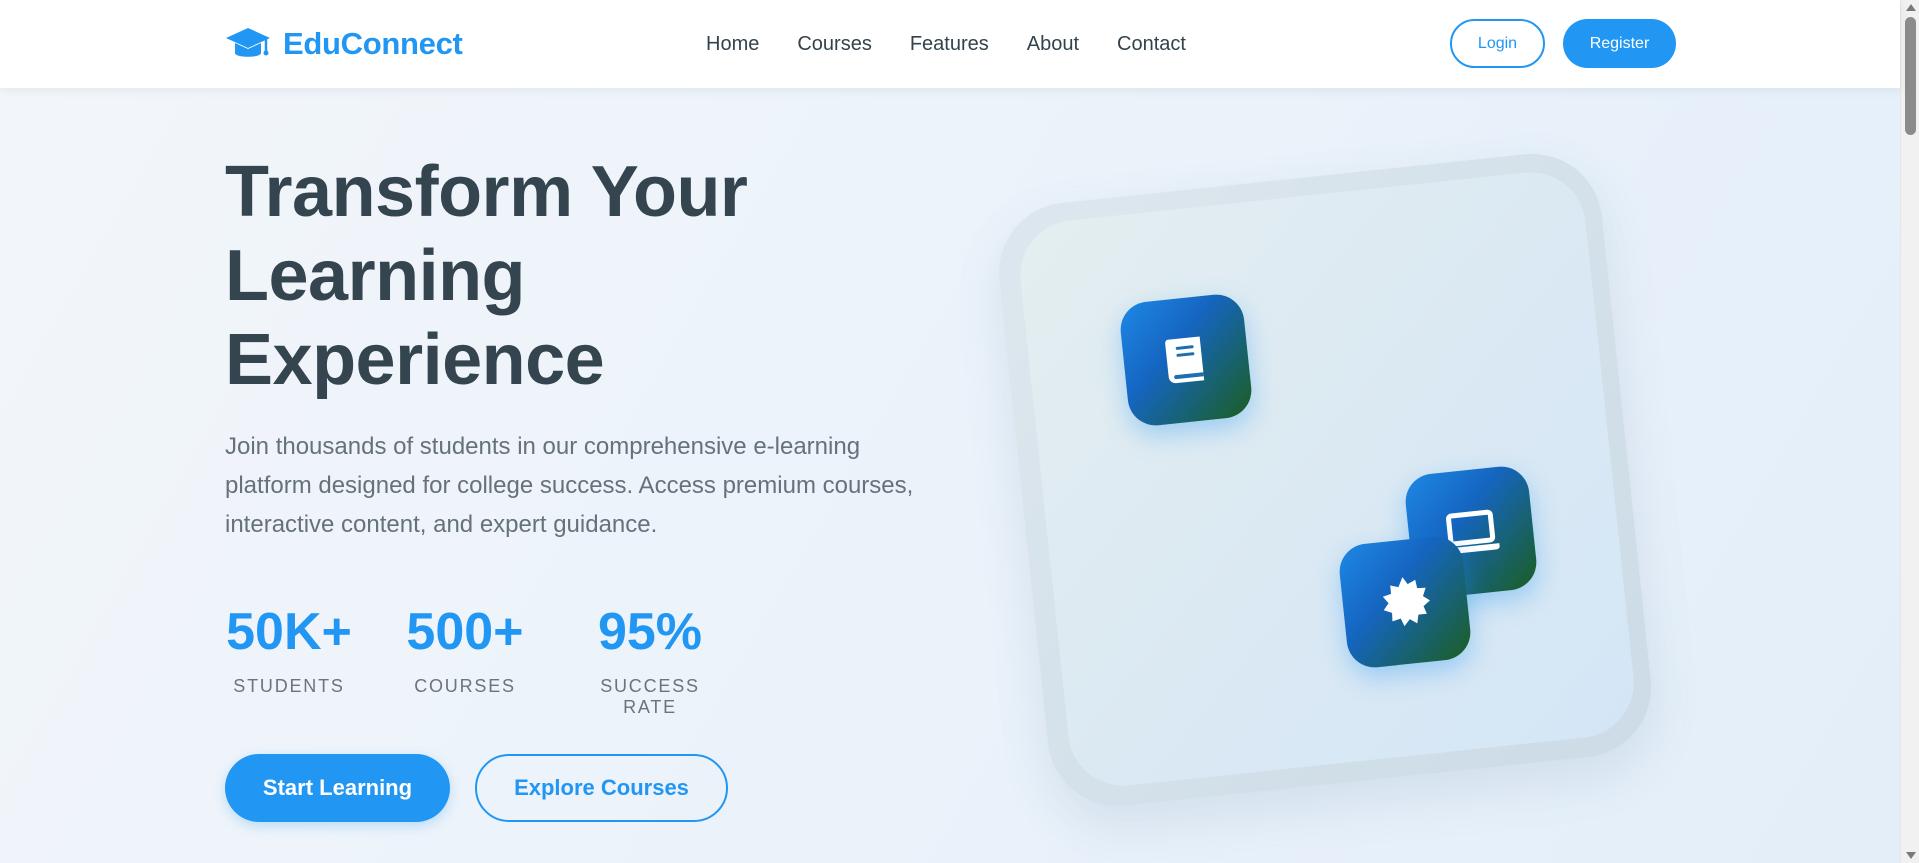  What do you see at coordinates (601, 788) in the screenshot?
I see `explore-courses-button: Explore Courses` at bounding box center [601, 788].